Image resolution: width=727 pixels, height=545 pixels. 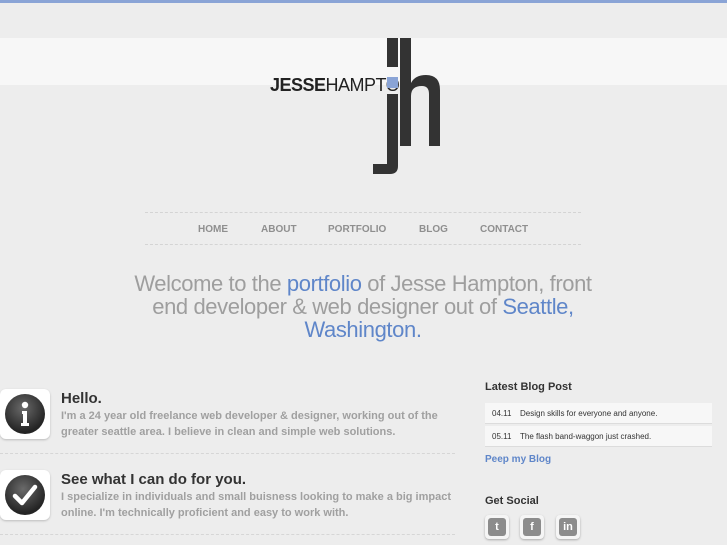 What do you see at coordinates (213, 229) in the screenshot?
I see `nav-home: HOME` at bounding box center [213, 229].